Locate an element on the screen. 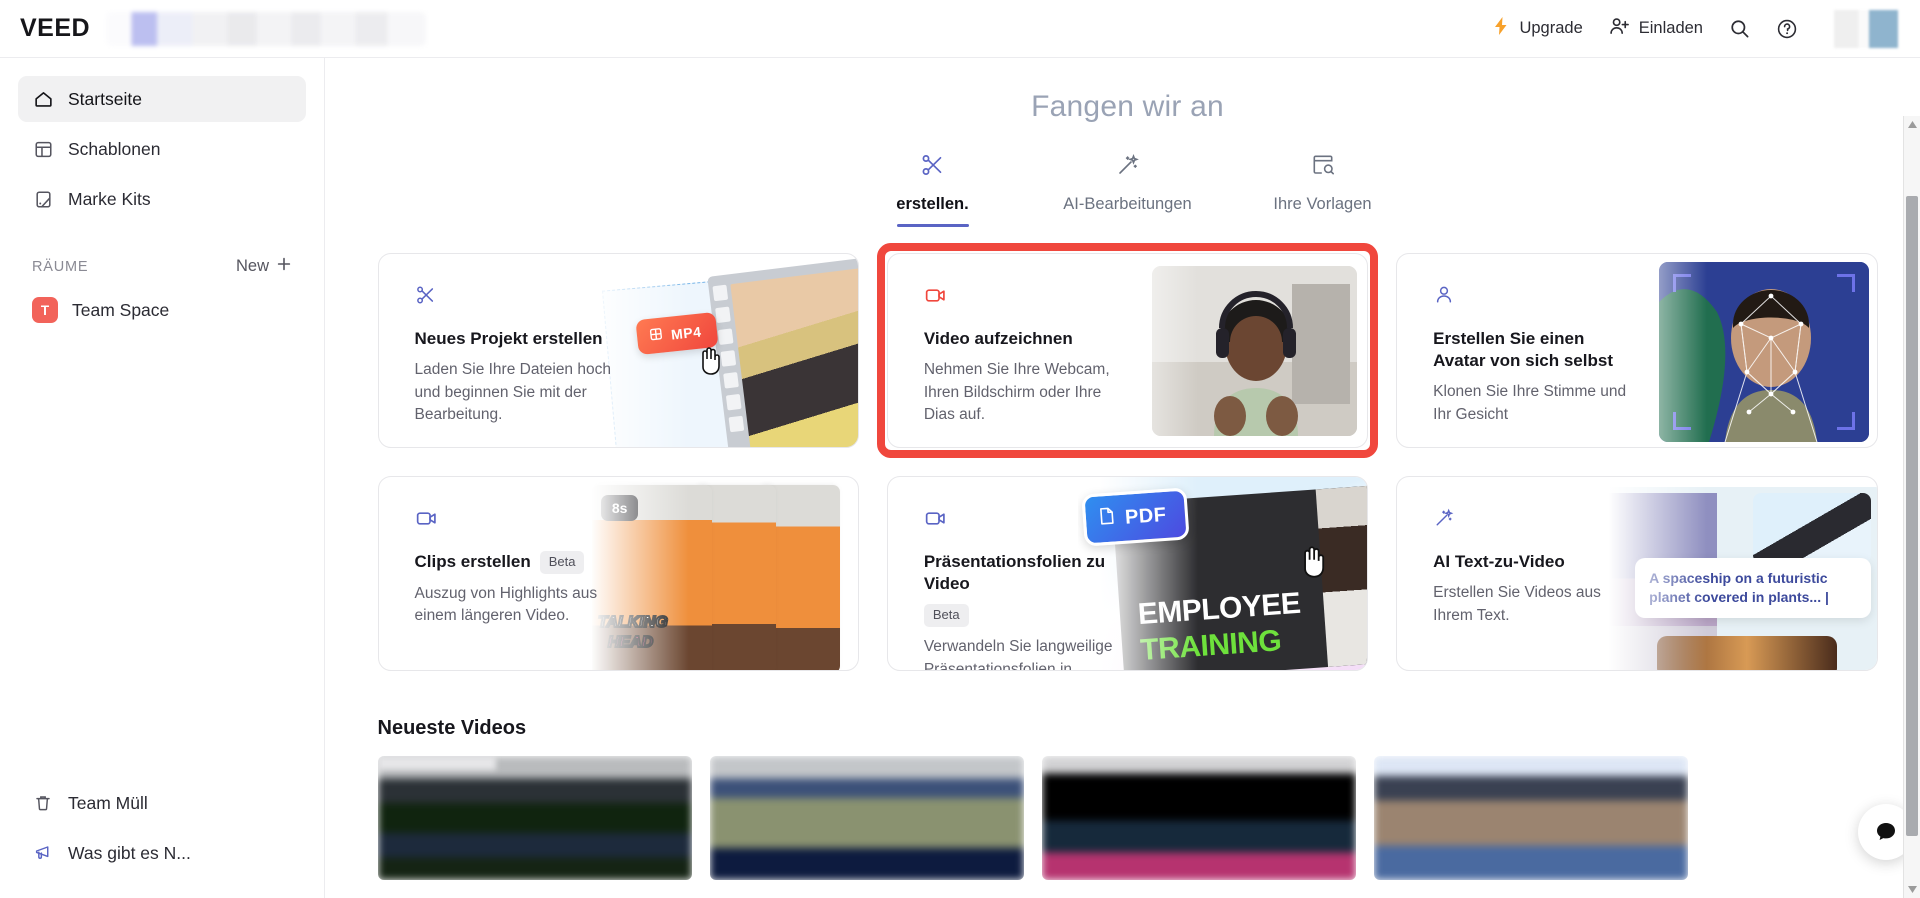 This screenshot has width=1920, height=898. card-title: Präsentationsfolien zu Video Beta is located at coordinates (1023, 589).